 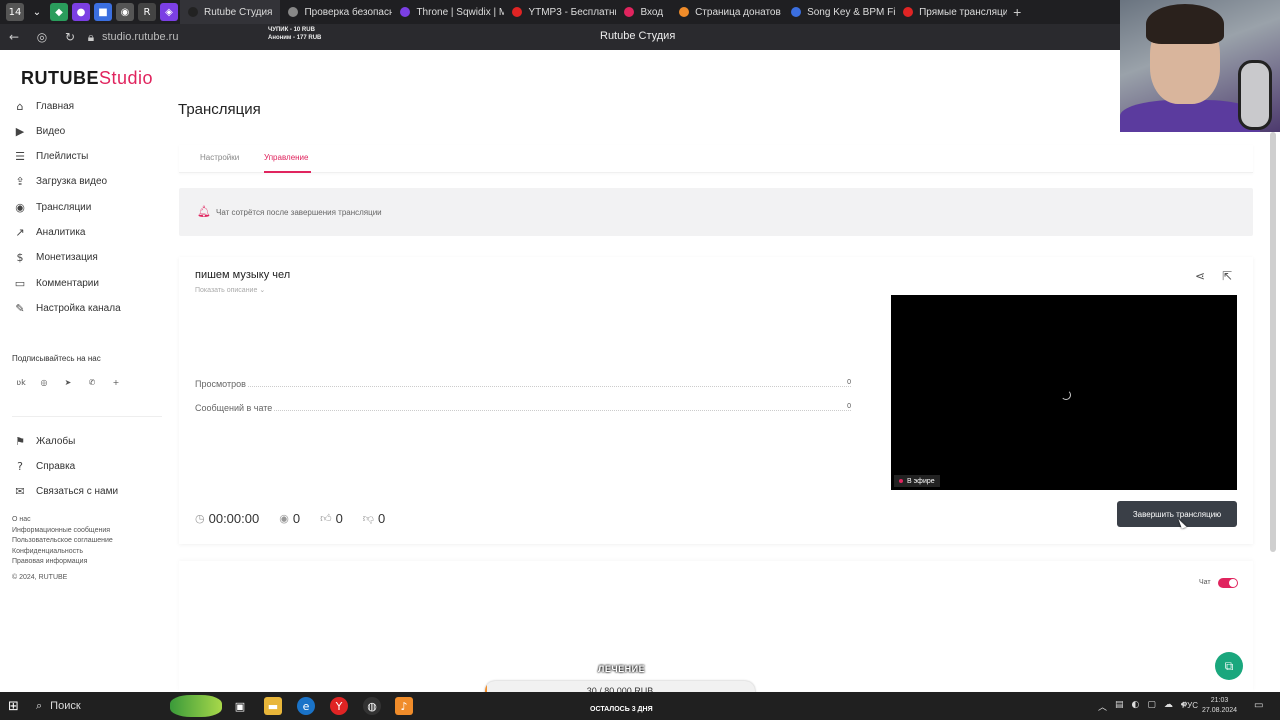 What do you see at coordinates (404, 706) in the screenshot?
I see `fl-studio-icon: ♪` at bounding box center [404, 706].